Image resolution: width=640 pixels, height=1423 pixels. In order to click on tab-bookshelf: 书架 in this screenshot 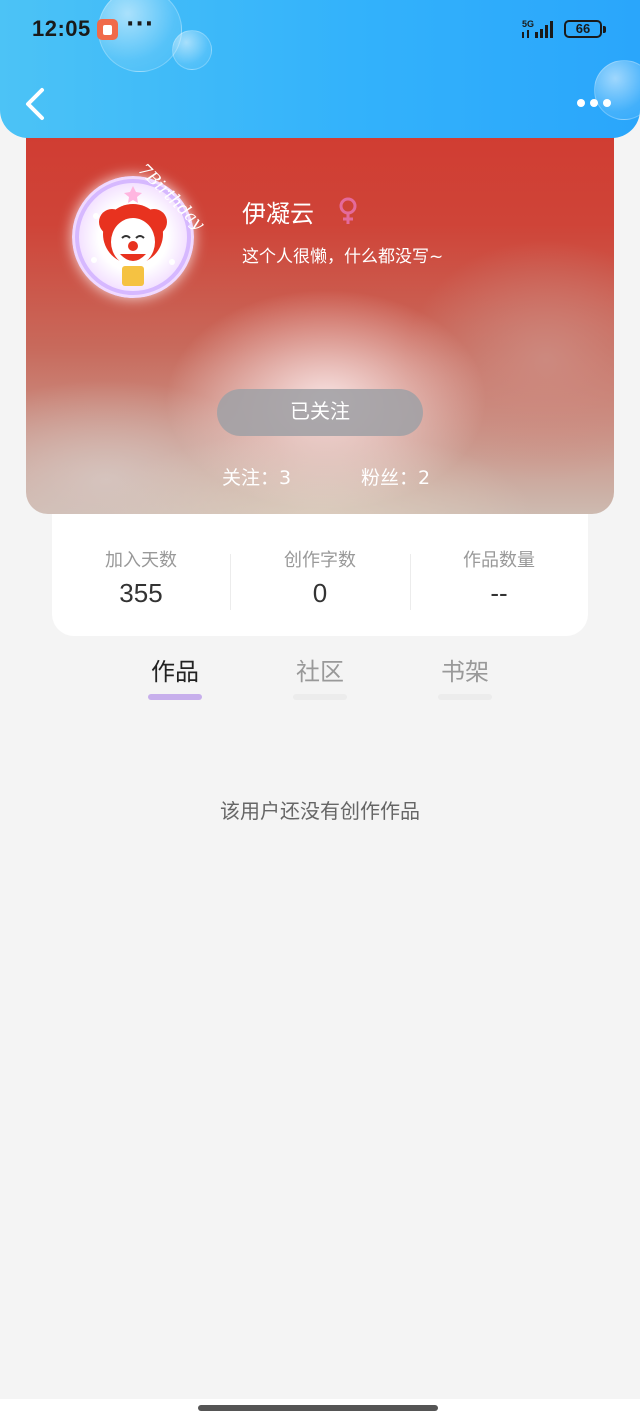, I will do `click(465, 669)`.